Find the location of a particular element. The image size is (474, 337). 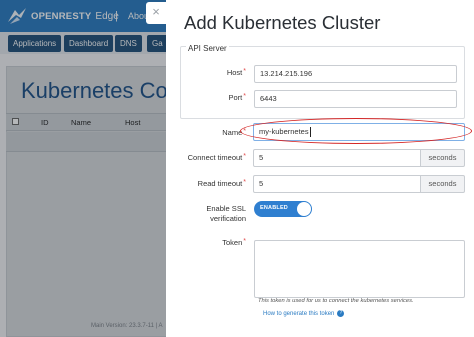

token-label: Token* is located at coordinates (234, 242).